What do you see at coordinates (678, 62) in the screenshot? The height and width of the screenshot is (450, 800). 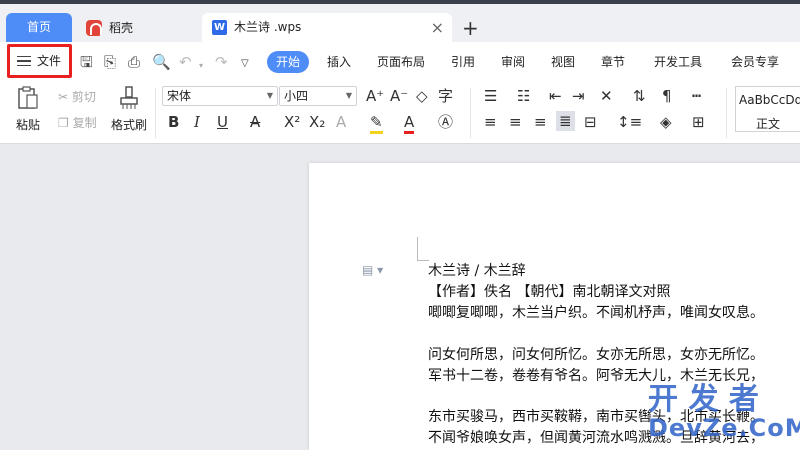 I see `tab-developer: 开发工具` at bounding box center [678, 62].